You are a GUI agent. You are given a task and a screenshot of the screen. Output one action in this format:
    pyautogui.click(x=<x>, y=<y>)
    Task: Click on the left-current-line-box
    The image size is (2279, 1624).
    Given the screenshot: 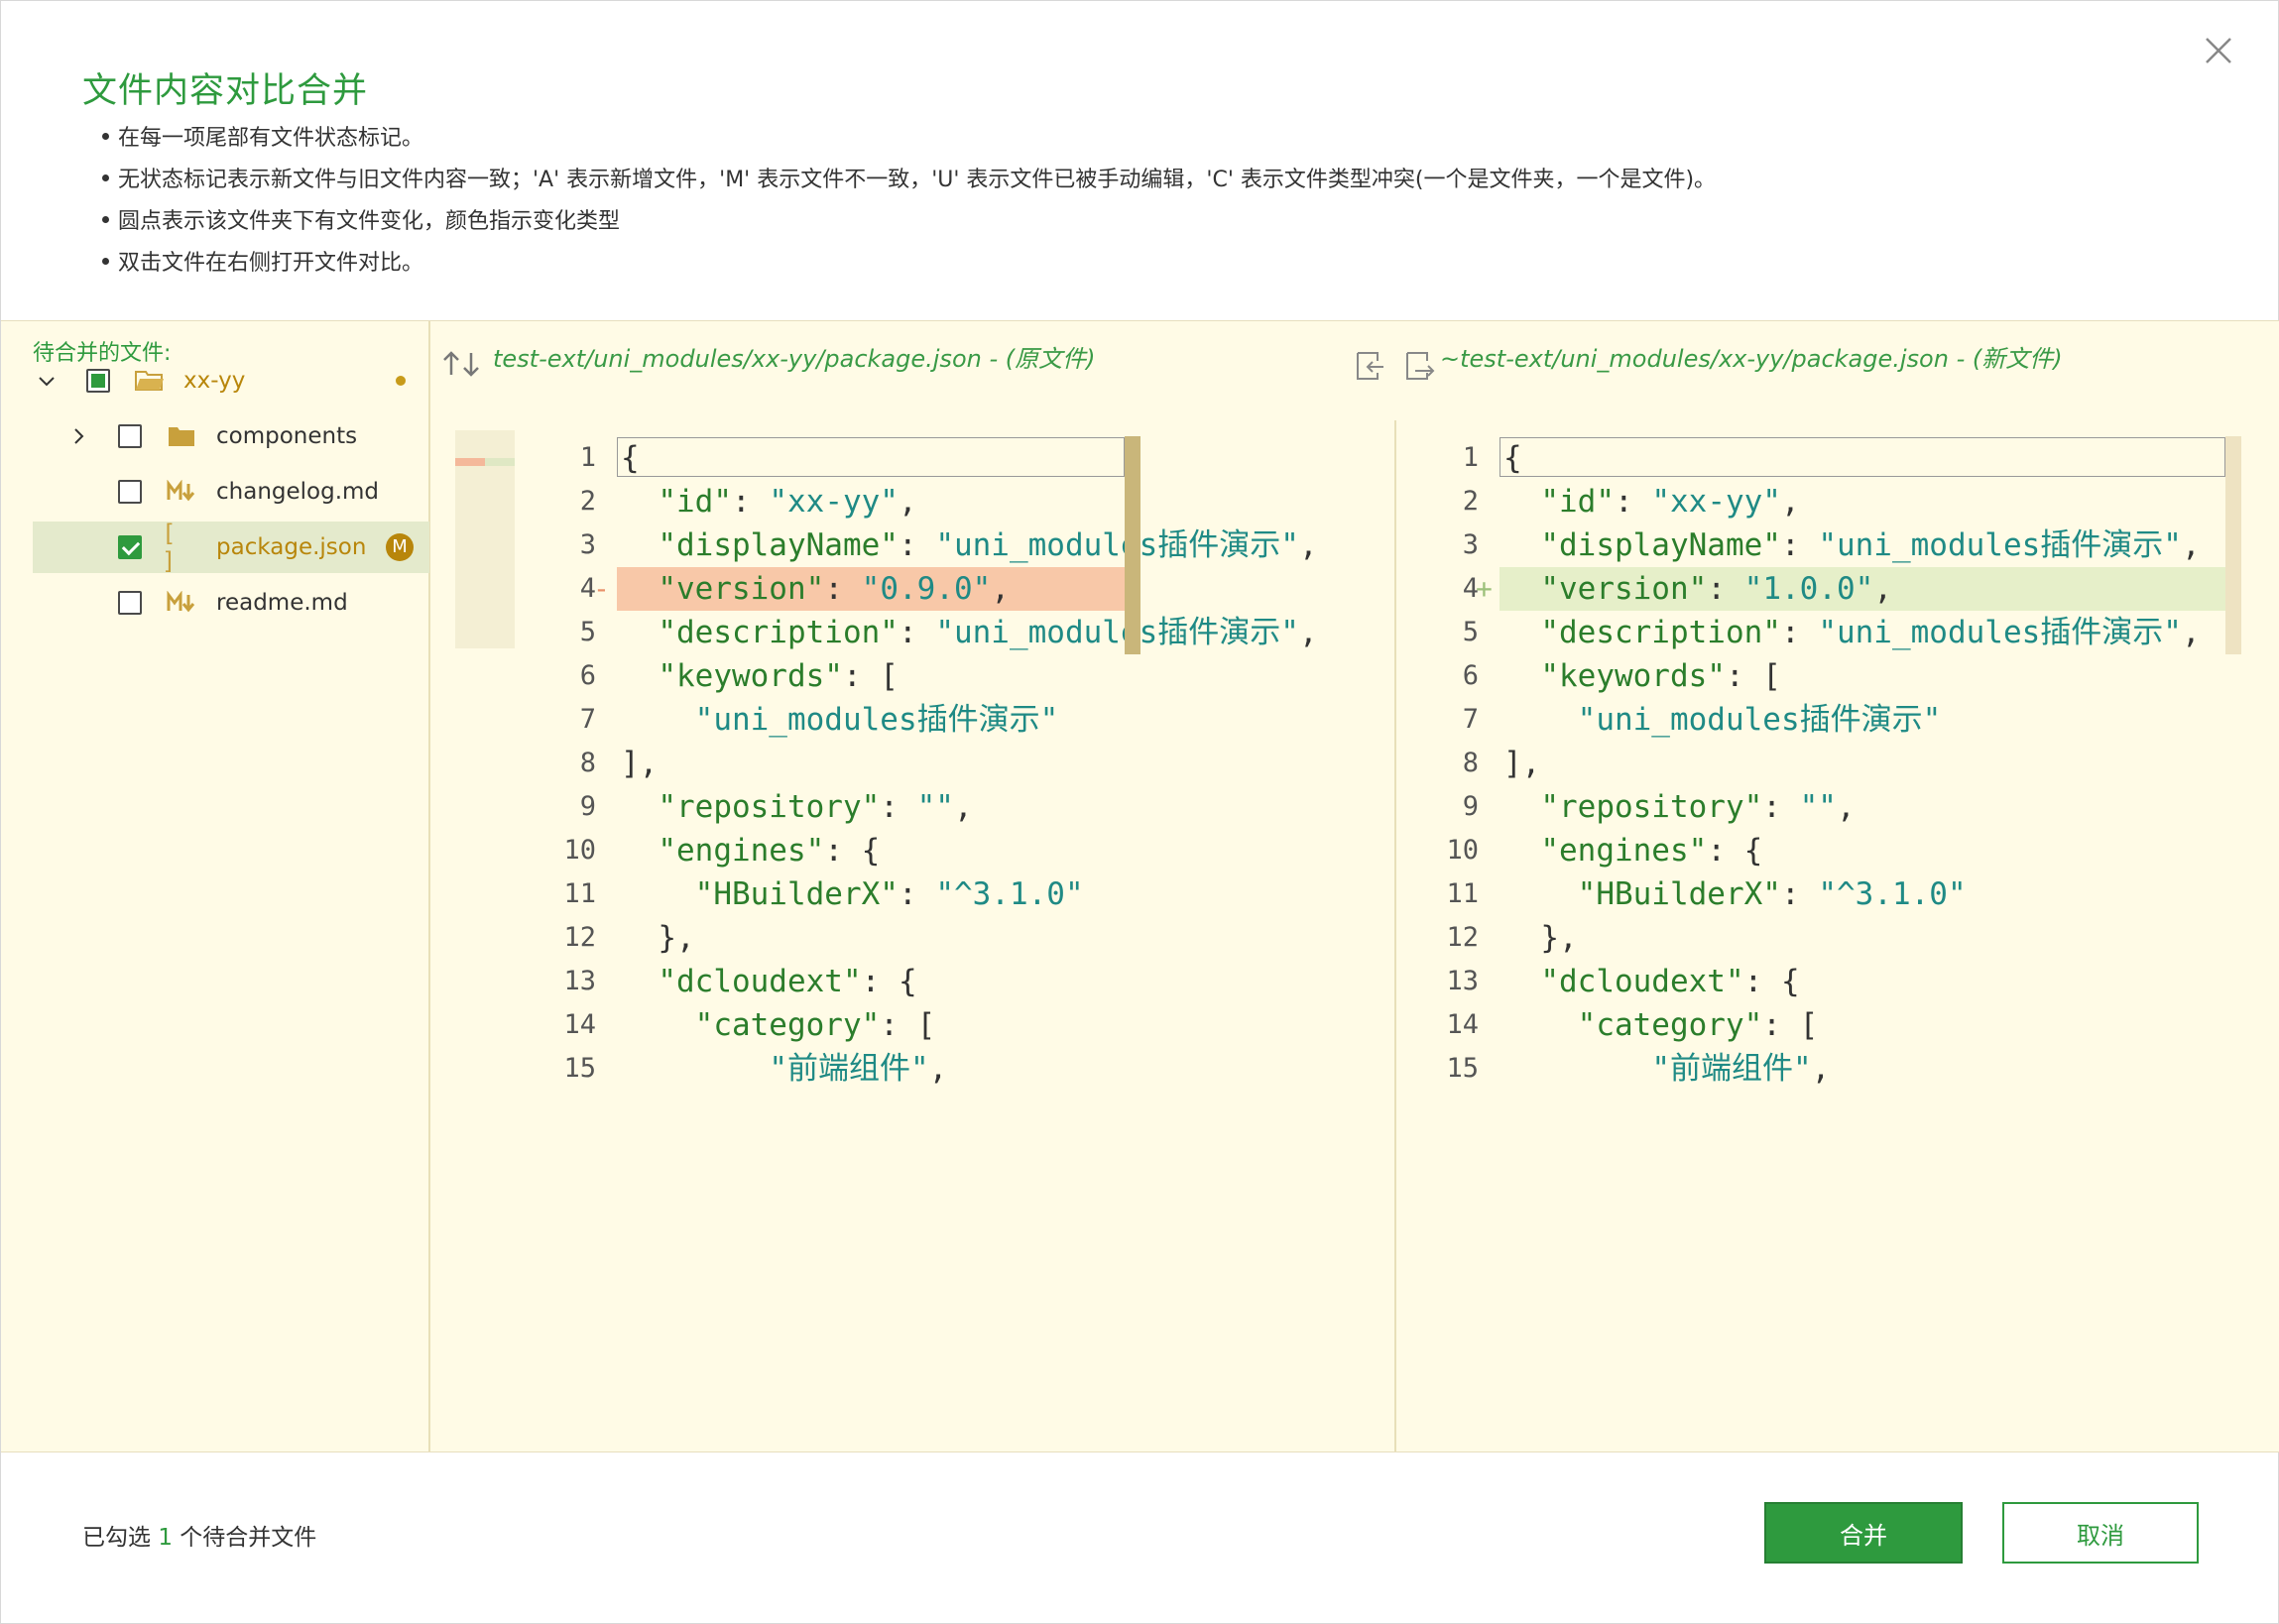 What is the action you would take?
    pyautogui.click(x=871, y=457)
    